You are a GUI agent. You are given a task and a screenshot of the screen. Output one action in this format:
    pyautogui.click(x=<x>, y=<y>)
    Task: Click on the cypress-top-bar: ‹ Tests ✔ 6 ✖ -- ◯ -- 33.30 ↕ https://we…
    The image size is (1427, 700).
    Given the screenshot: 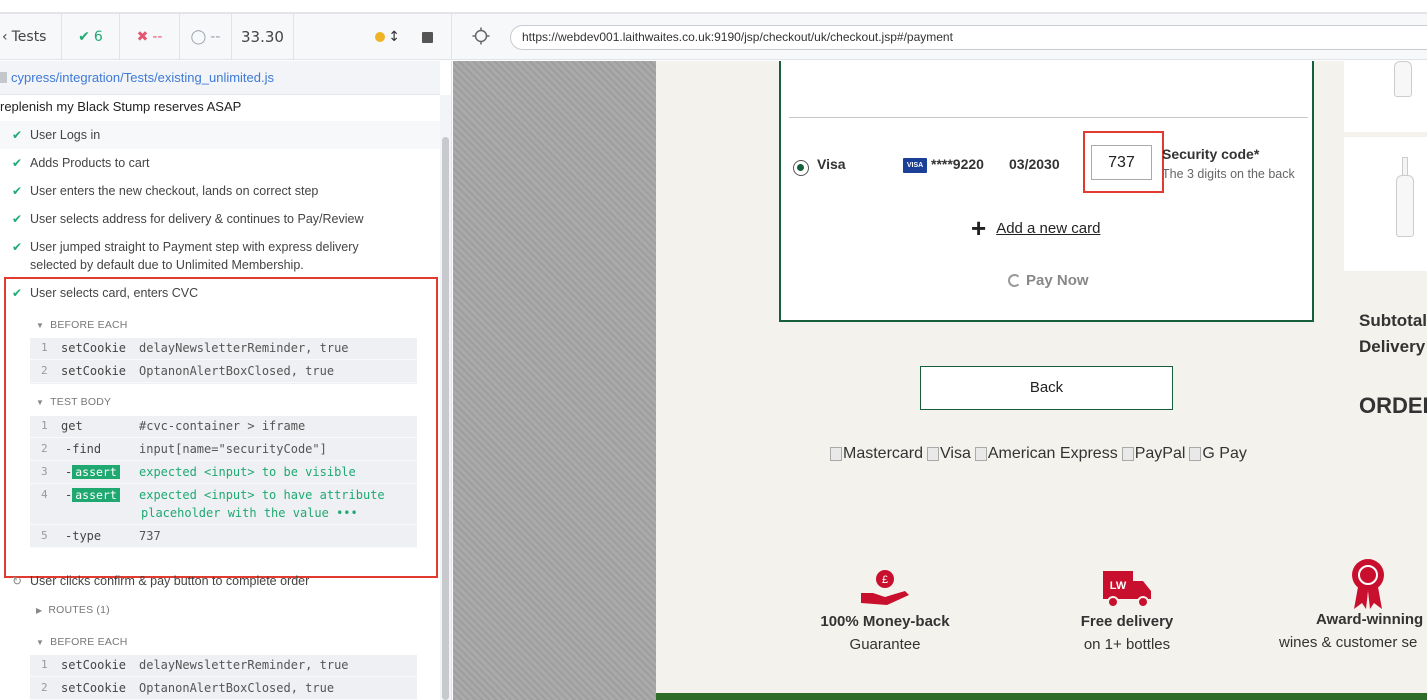 What is the action you would take?
    pyautogui.click(x=713, y=37)
    